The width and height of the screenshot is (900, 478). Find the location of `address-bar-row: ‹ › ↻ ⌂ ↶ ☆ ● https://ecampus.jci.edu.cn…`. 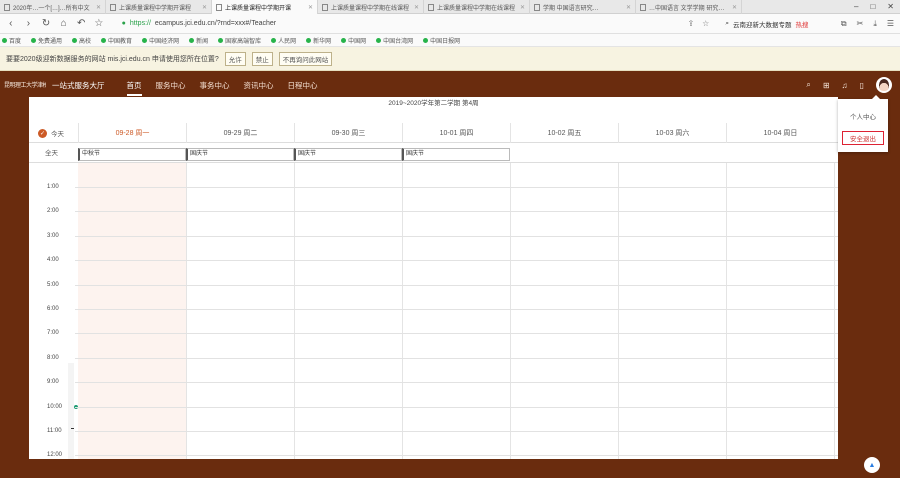

address-bar-row: ‹ › ↻ ⌂ ↶ ☆ ● https://ecampus.jci.edu.cn… is located at coordinates (450, 24).